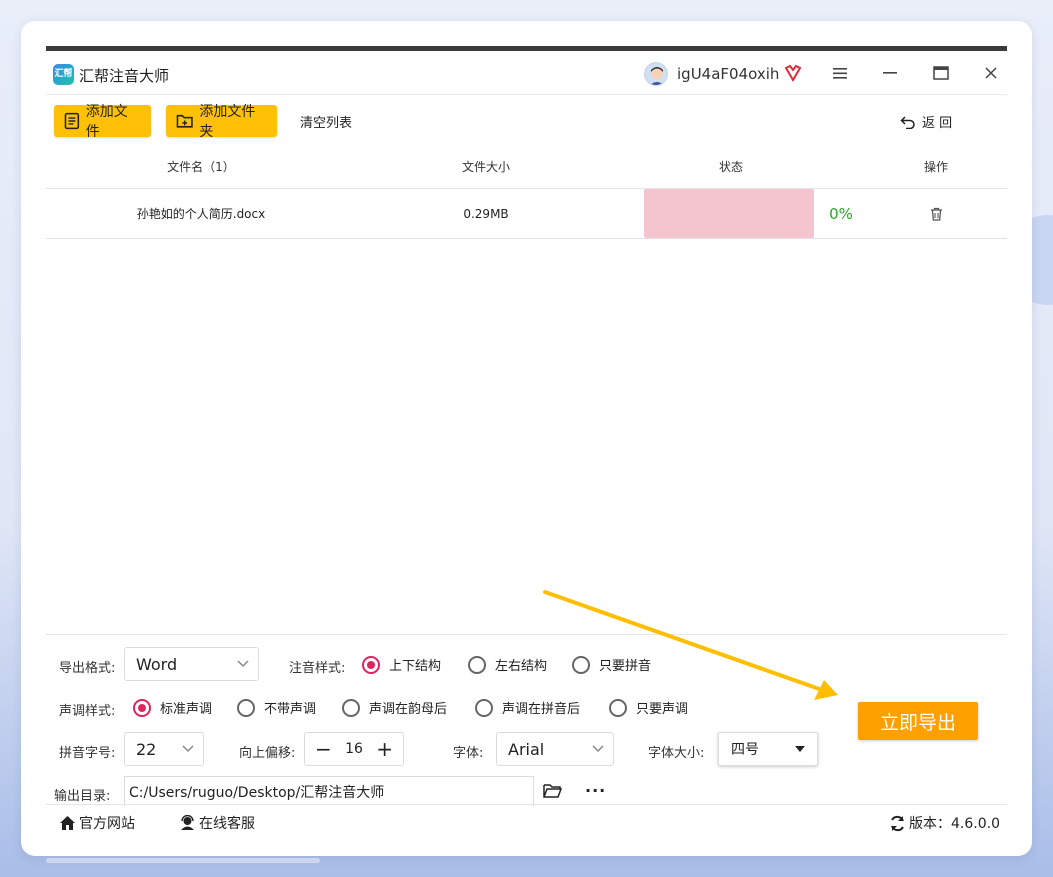  Describe the element at coordinates (662, 709) in the screenshot. I see `tone-style-radio-label: 只要声调` at that location.